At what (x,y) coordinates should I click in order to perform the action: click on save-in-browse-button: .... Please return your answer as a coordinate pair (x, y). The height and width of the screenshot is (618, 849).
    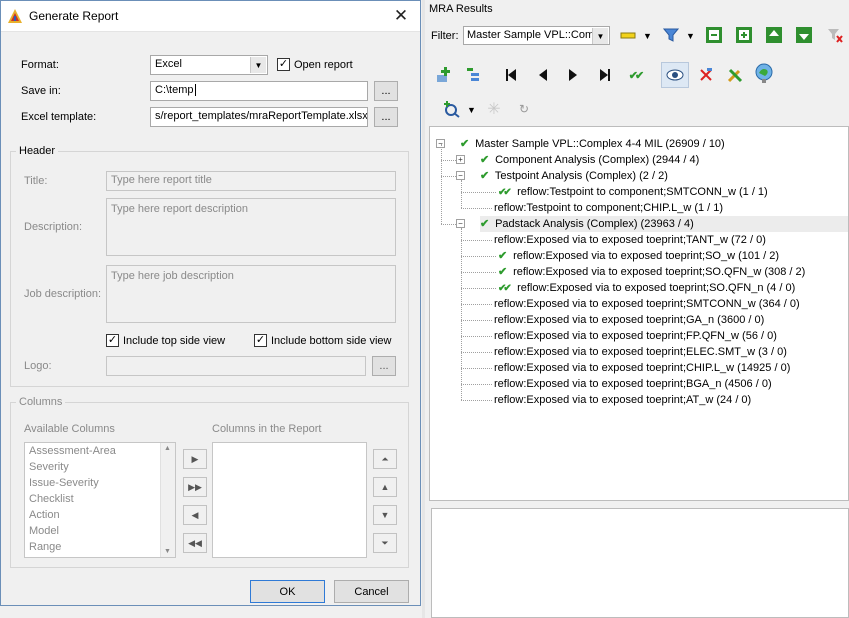
    Looking at the image, I should click on (386, 91).